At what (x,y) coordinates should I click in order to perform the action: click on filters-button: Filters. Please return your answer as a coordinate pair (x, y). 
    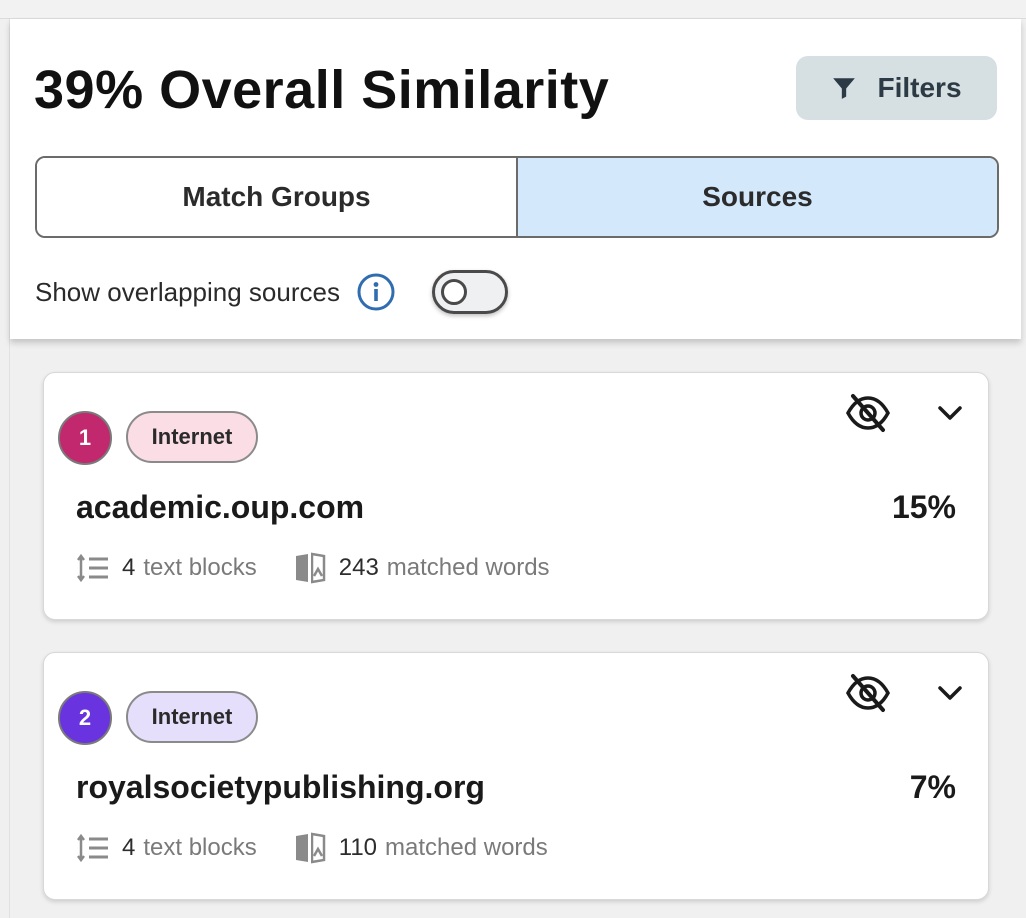
    Looking at the image, I should click on (896, 88).